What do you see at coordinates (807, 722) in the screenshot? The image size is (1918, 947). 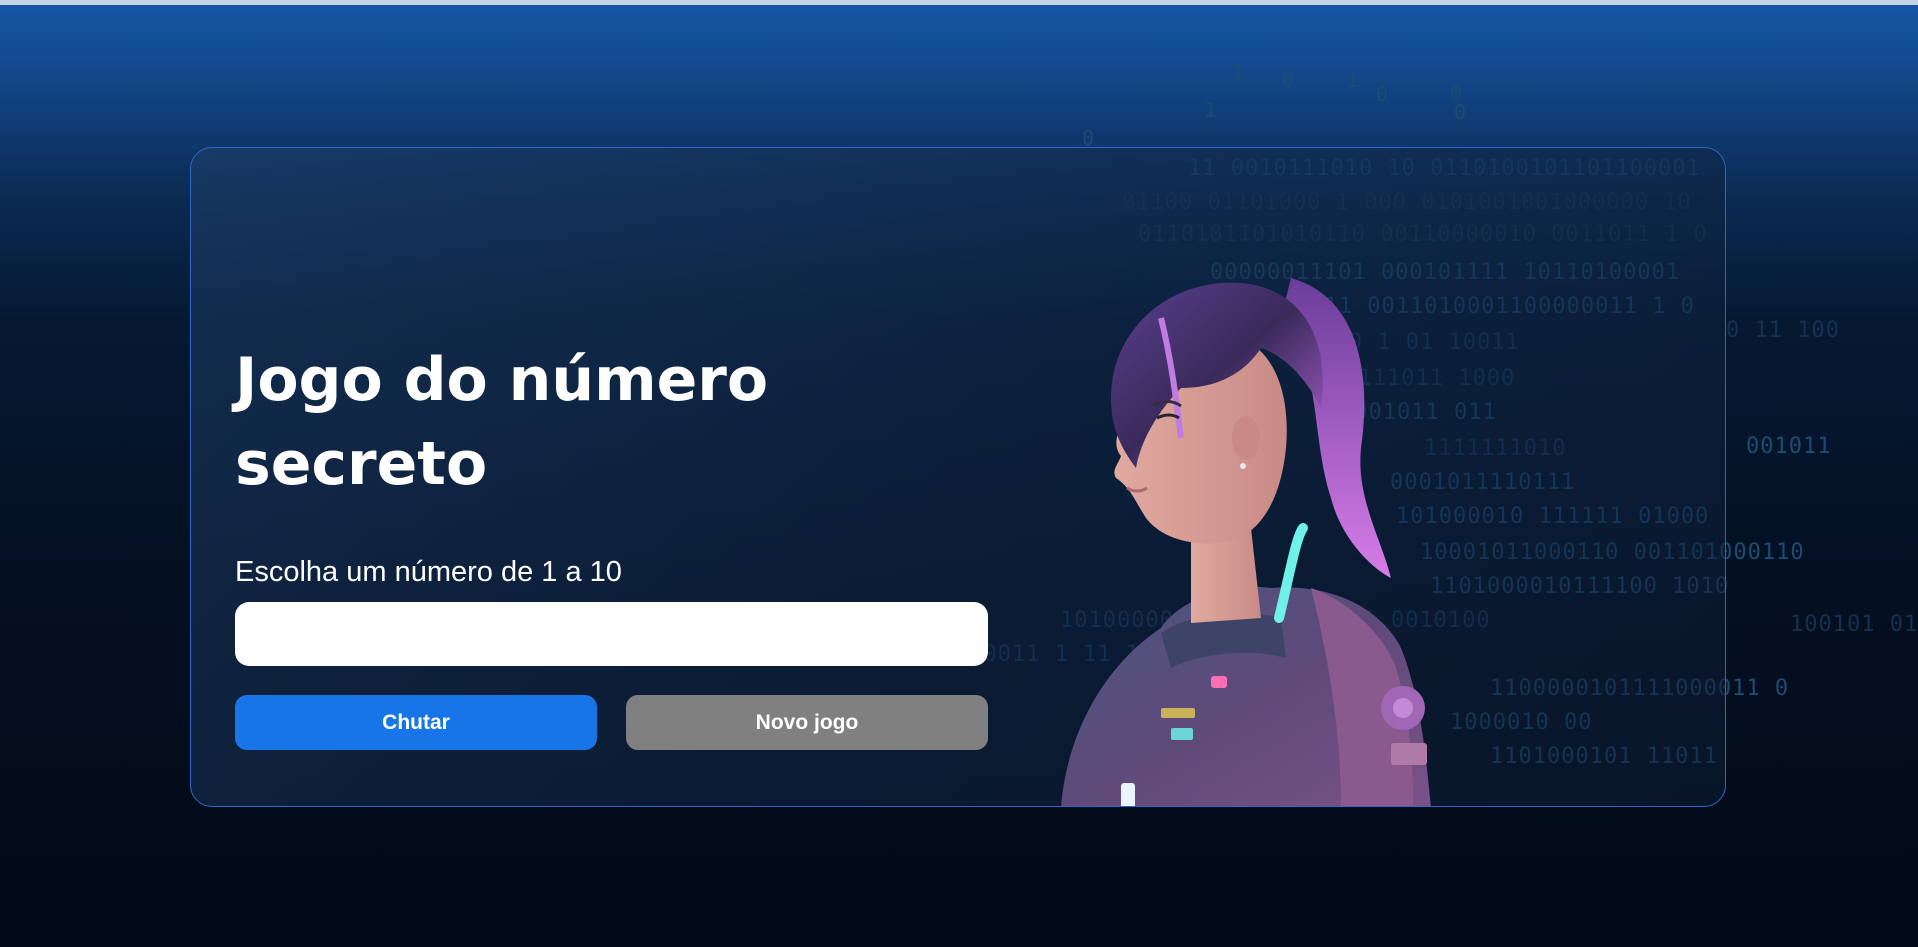 I see `new-game-button: Novo jogo` at bounding box center [807, 722].